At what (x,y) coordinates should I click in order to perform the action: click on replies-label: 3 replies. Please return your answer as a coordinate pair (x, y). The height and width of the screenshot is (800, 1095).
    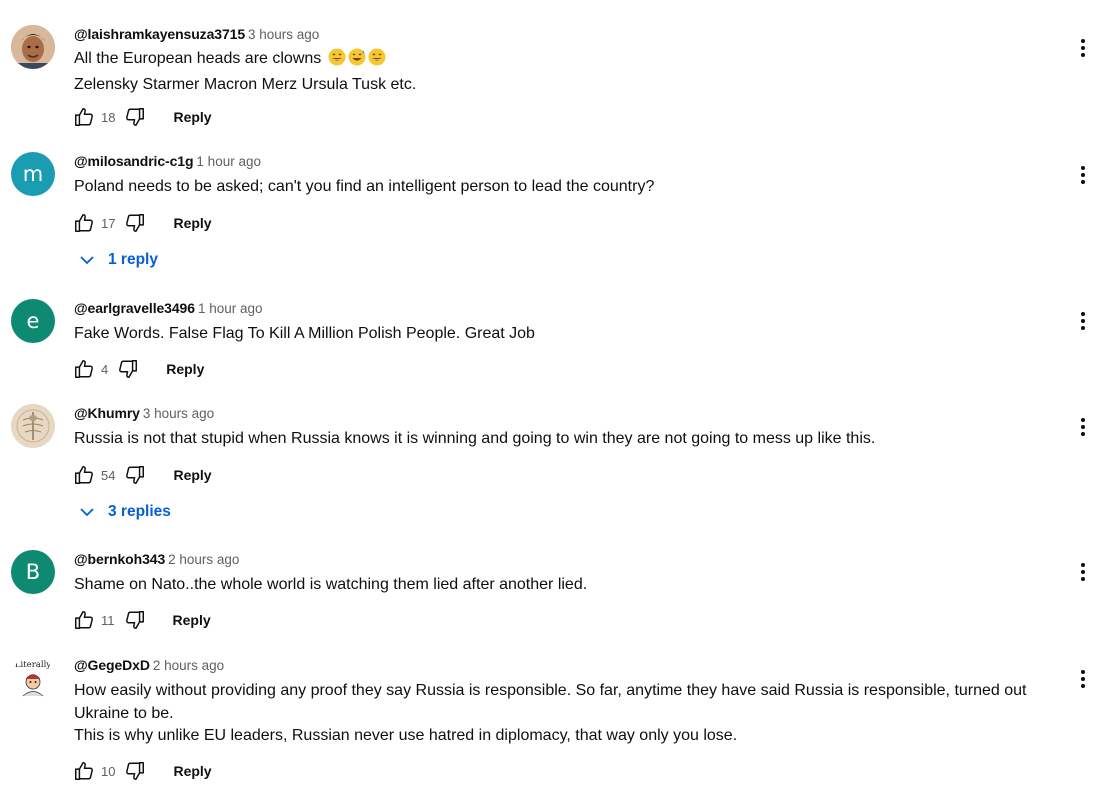
    Looking at the image, I should click on (139, 511).